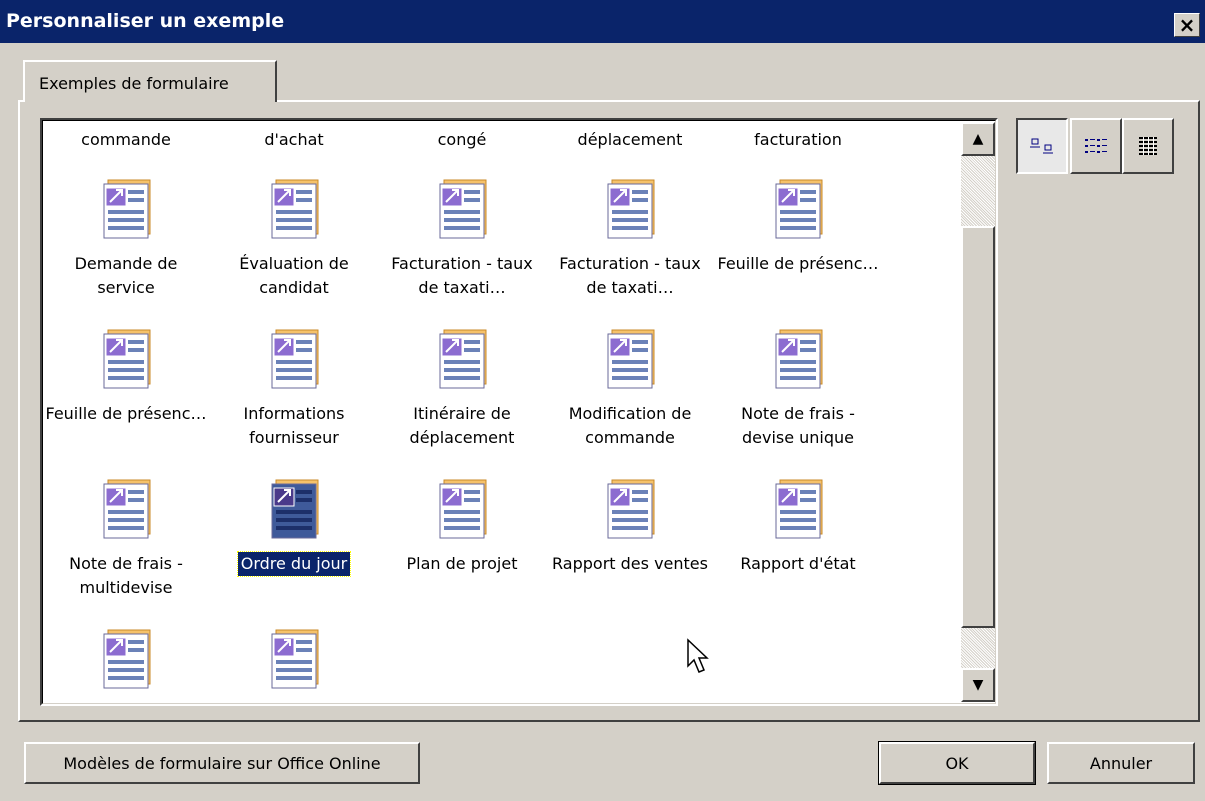 This screenshot has width=1205, height=801. I want to click on list-item-label: Modification de commande, so click(630, 425).